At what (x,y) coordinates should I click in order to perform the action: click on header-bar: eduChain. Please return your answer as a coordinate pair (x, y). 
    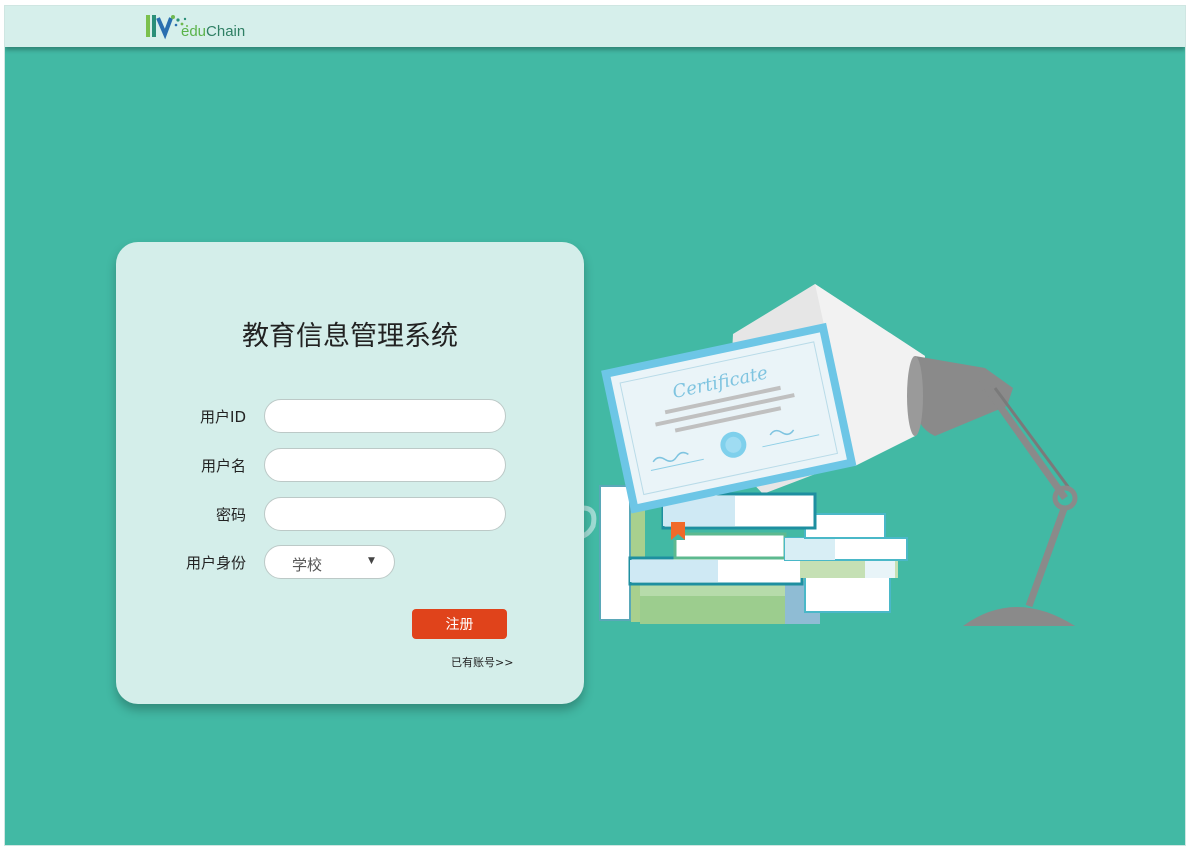
    Looking at the image, I should click on (595, 26).